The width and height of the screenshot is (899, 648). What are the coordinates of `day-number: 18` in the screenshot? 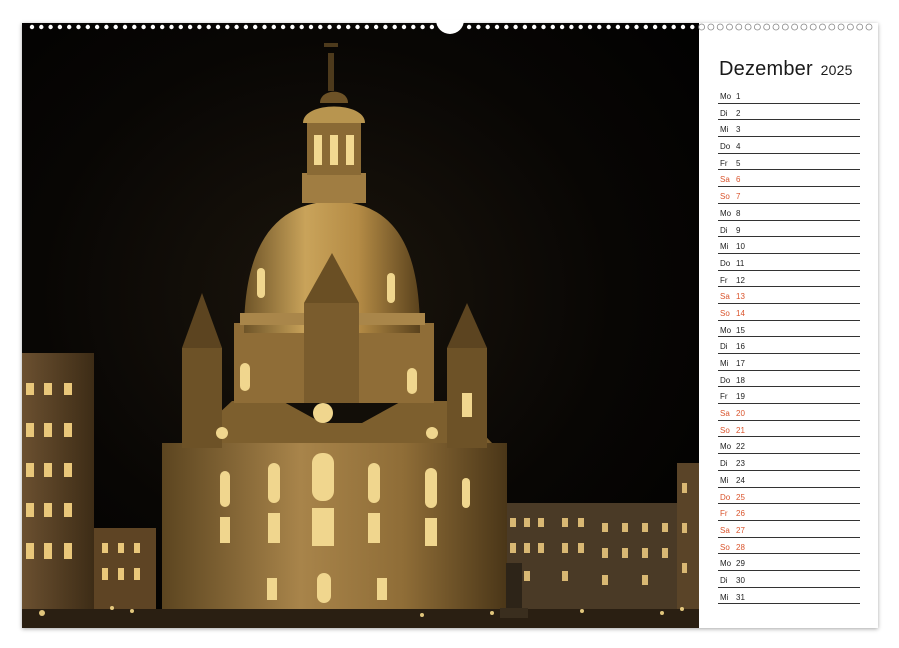 It's located at (740, 380).